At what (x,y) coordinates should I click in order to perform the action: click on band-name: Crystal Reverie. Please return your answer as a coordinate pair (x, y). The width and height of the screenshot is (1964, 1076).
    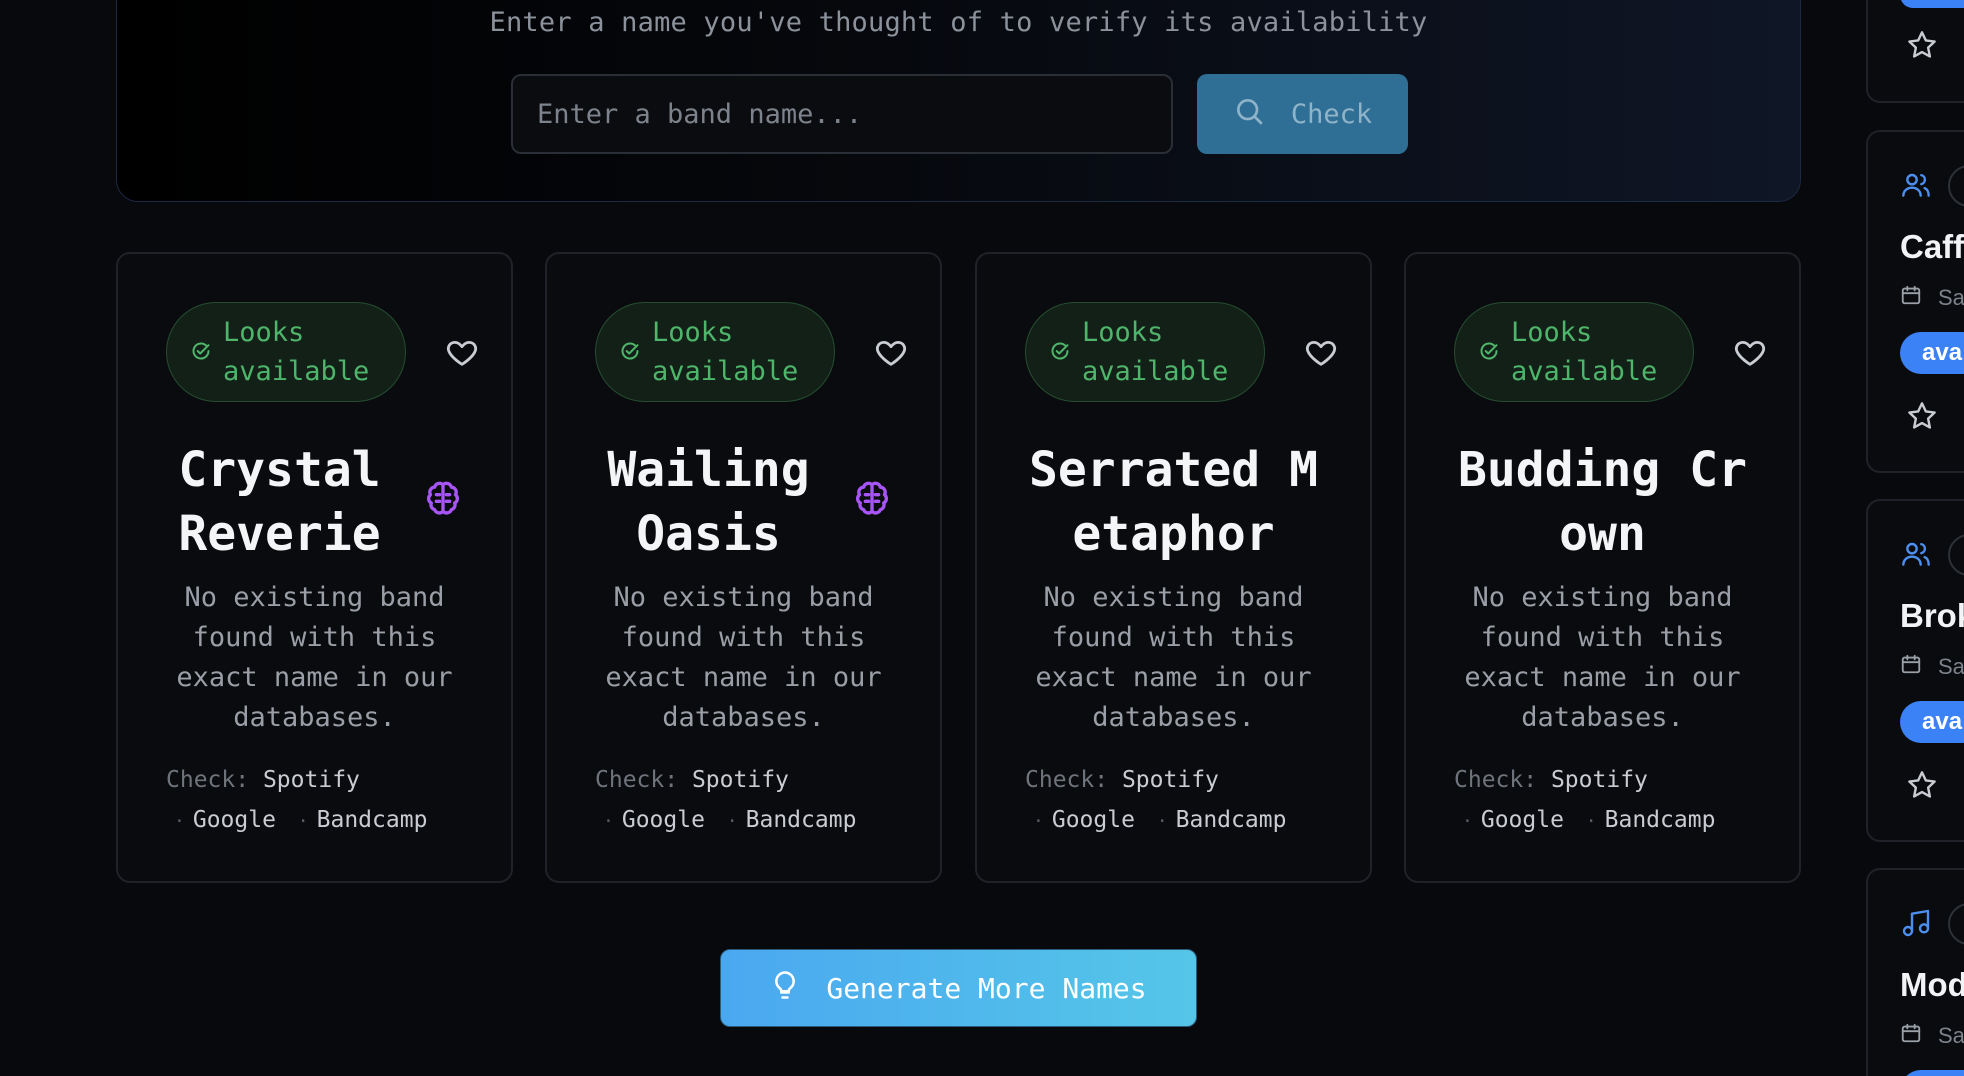
    Looking at the image, I should click on (279, 502).